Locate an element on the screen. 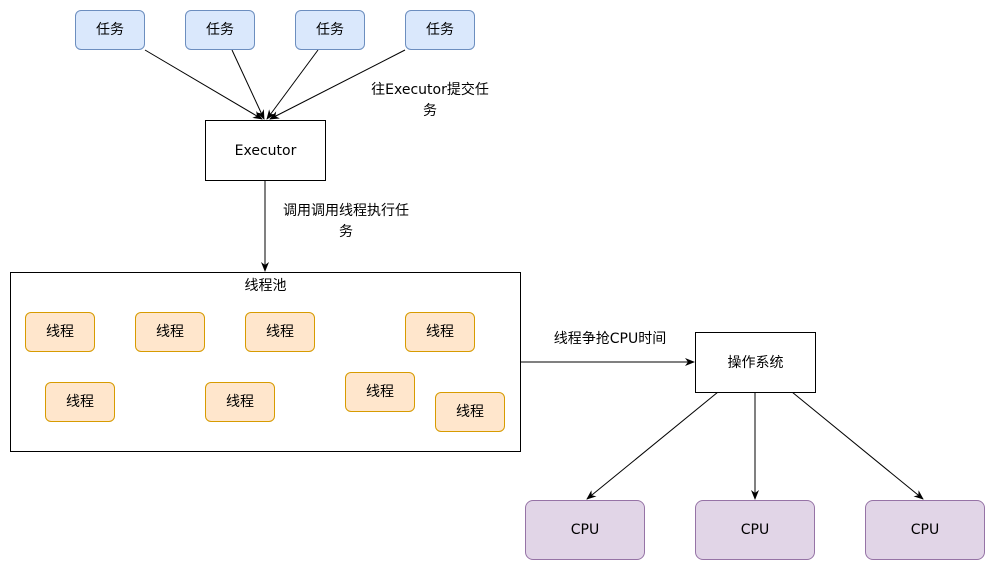  task-node-3: 任务 is located at coordinates (330, 30).